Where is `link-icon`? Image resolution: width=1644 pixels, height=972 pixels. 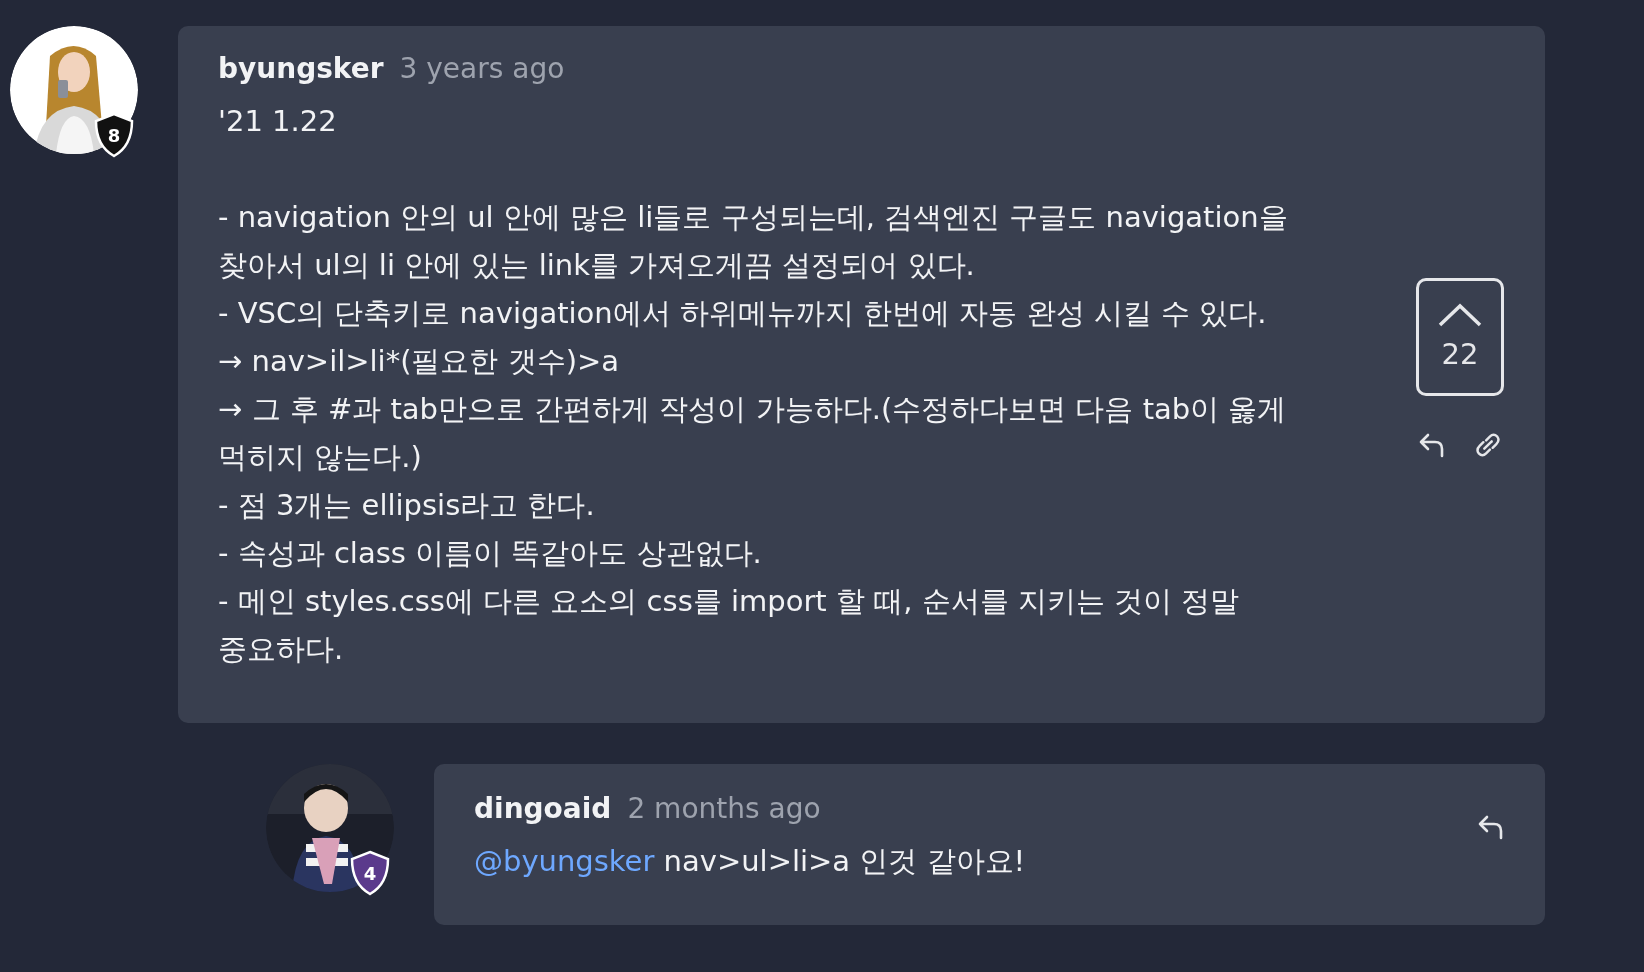
link-icon is located at coordinates (1488, 445).